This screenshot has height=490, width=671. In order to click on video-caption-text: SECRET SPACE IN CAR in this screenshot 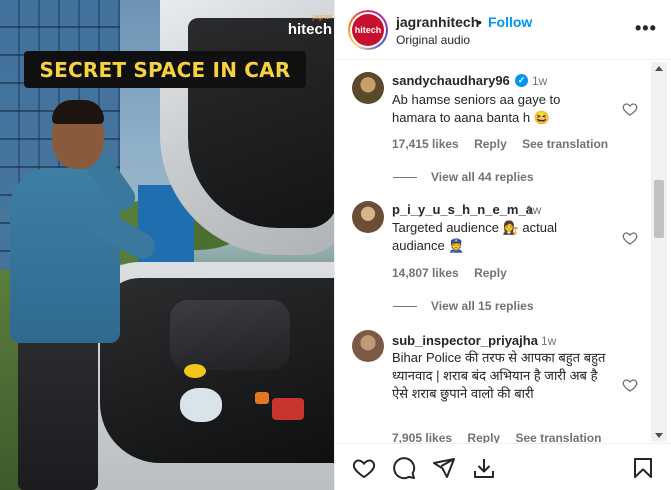, I will do `click(165, 69)`.